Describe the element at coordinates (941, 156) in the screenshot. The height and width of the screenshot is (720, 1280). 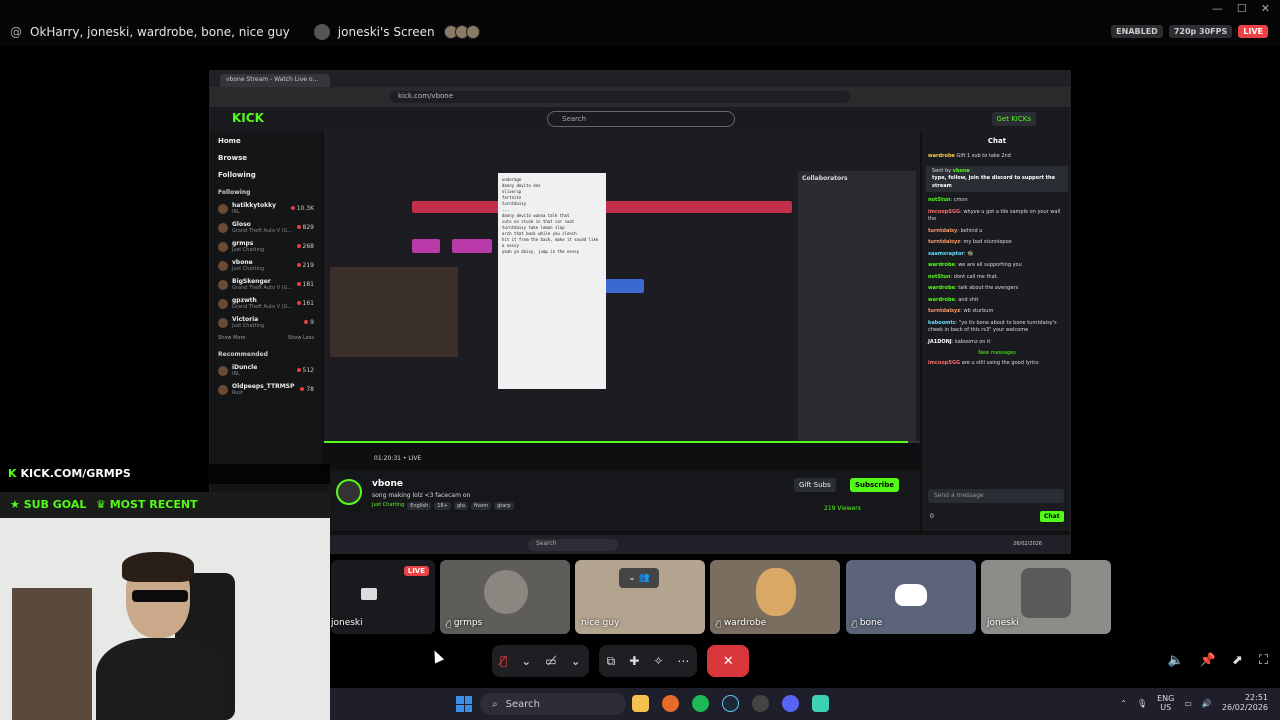
I see `pinned-user: wardrobe` at that location.